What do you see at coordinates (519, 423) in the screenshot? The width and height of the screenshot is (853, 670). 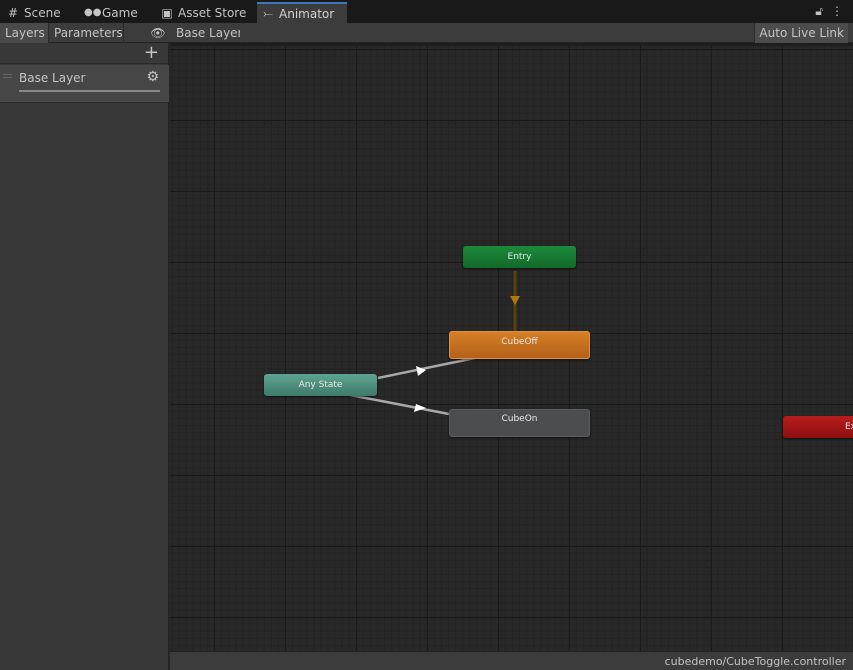 I see `state-cubeon: CubeOn` at bounding box center [519, 423].